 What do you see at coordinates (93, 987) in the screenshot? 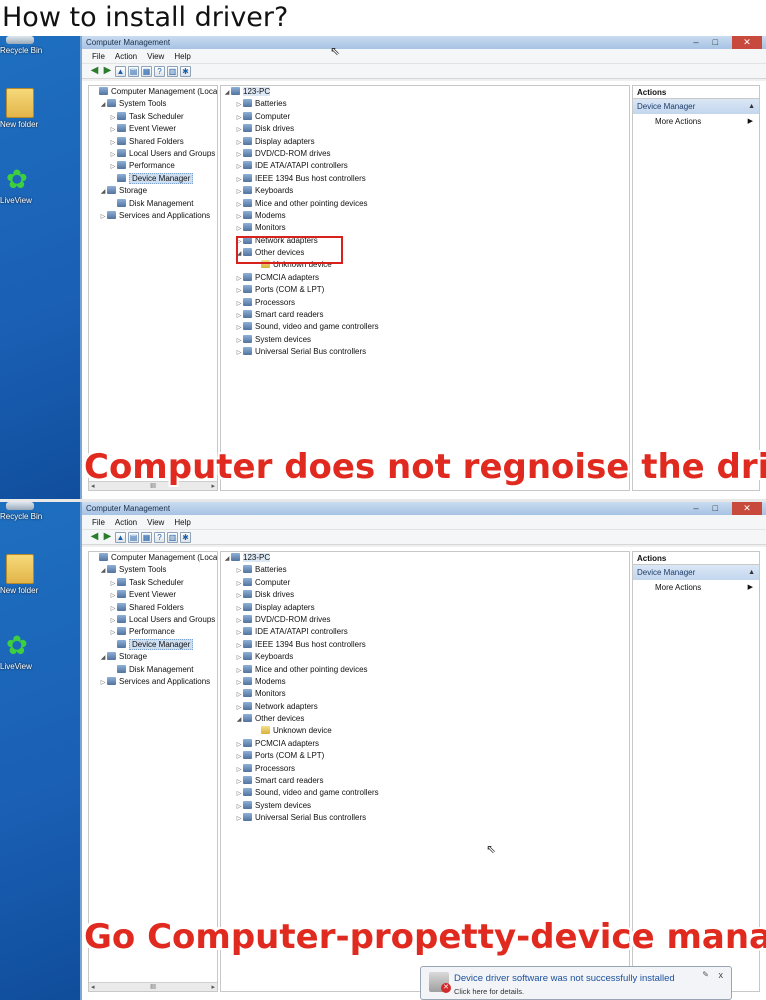
I see `scroll-left-icon: ◂` at bounding box center [93, 987].